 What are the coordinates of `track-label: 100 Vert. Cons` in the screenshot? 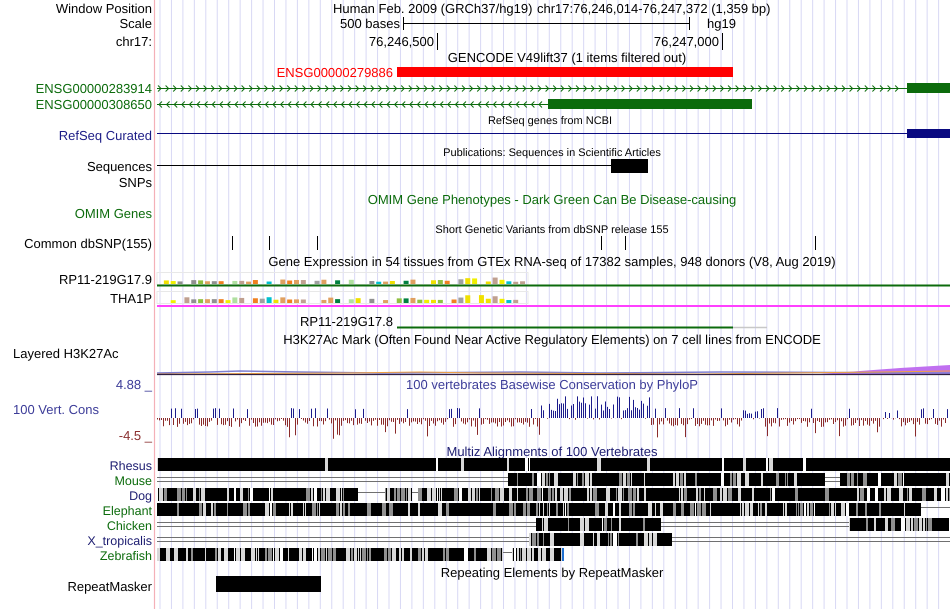 It's located at (56, 409).